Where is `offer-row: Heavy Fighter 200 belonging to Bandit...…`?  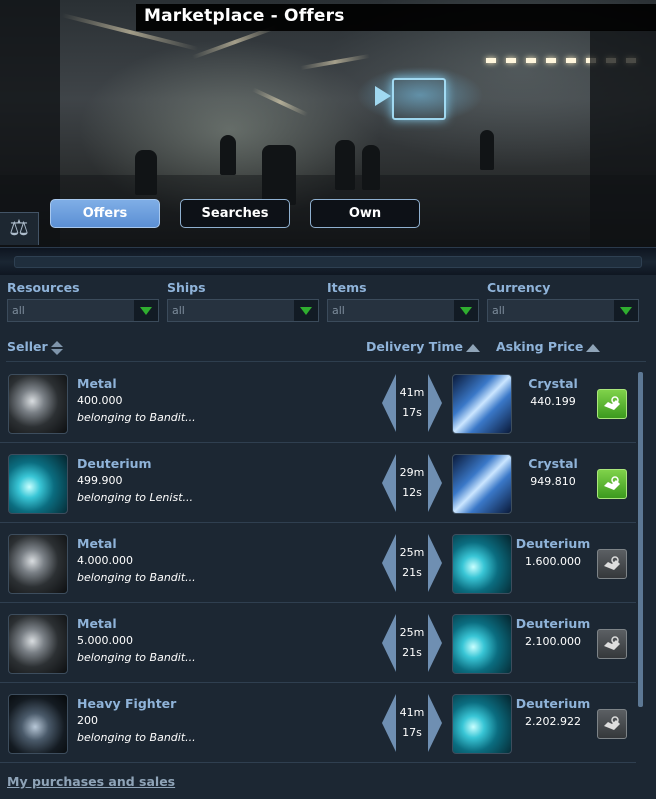 offer-row: Heavy Fighter 200 belonging to Bandit...… is located at coordinates (318, 722).